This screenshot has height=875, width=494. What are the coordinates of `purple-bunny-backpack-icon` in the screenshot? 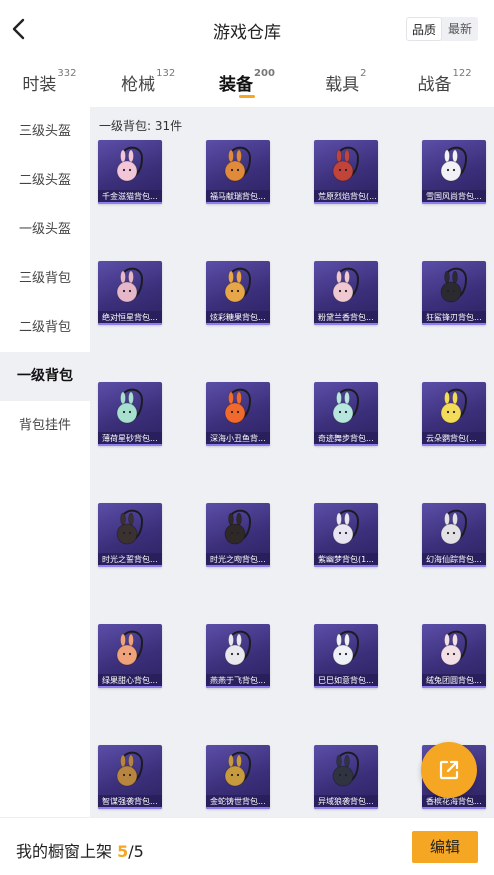 It's located at (346, 527).